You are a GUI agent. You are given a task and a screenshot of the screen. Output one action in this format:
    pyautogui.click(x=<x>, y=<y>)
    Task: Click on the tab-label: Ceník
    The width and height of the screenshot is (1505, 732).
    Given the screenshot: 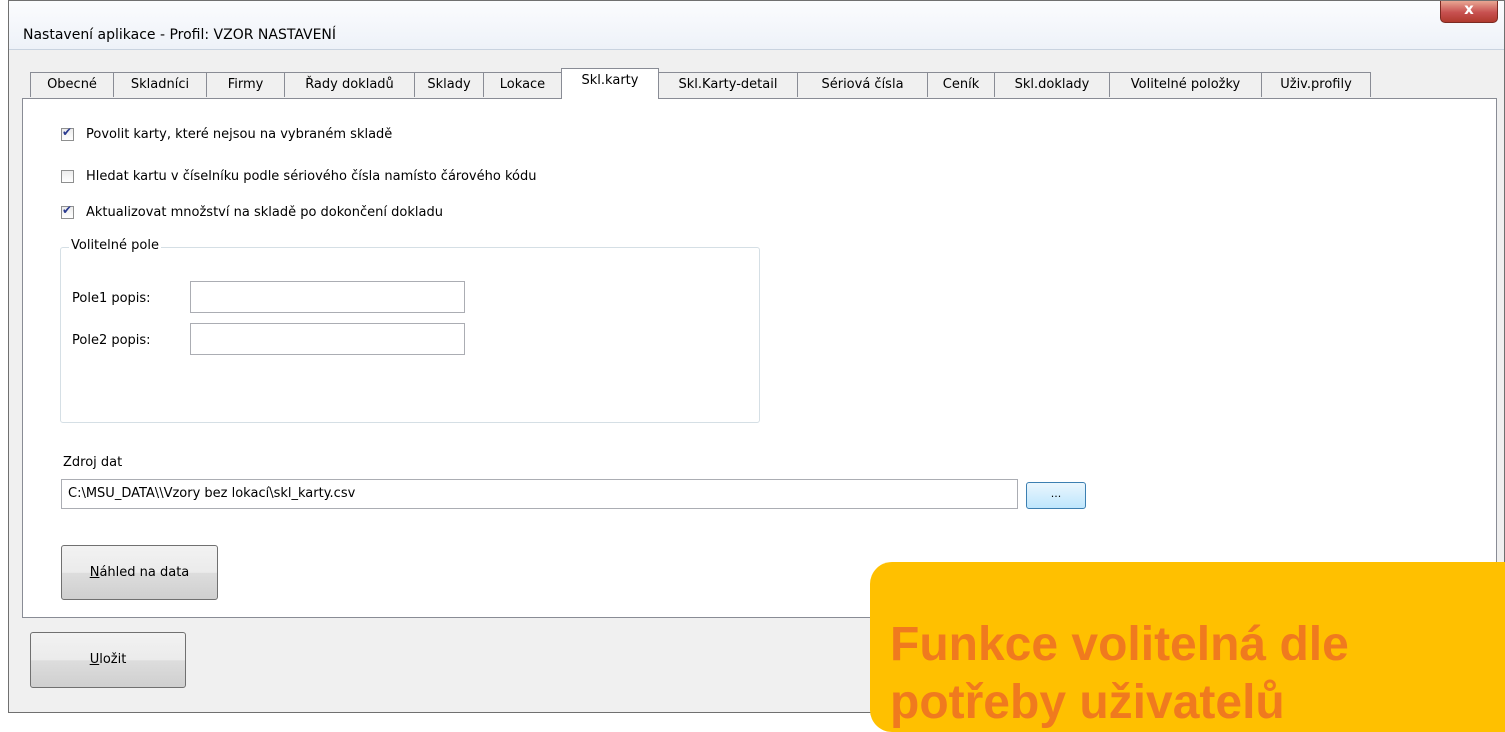 What is the action you would take?
    pyautogui.click(x=961, y=84)
    